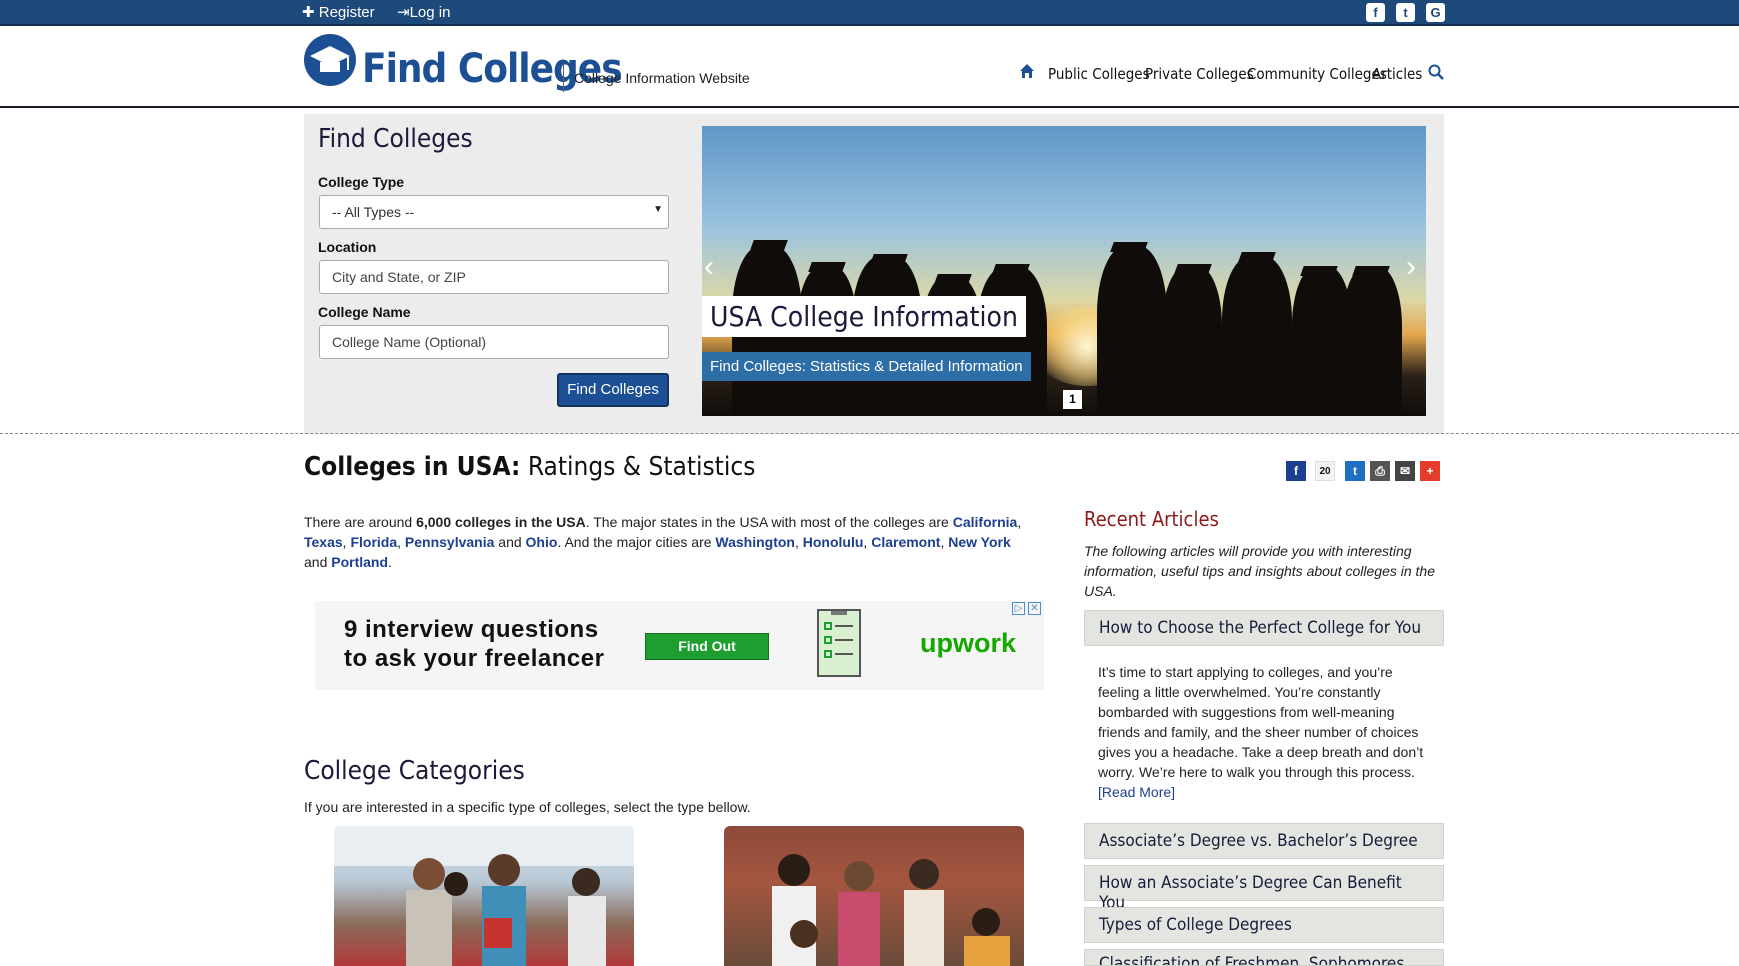  Describe the element at coordinates (1430, 471) in the screenshot. I see `share-more-icon: +` at that location.